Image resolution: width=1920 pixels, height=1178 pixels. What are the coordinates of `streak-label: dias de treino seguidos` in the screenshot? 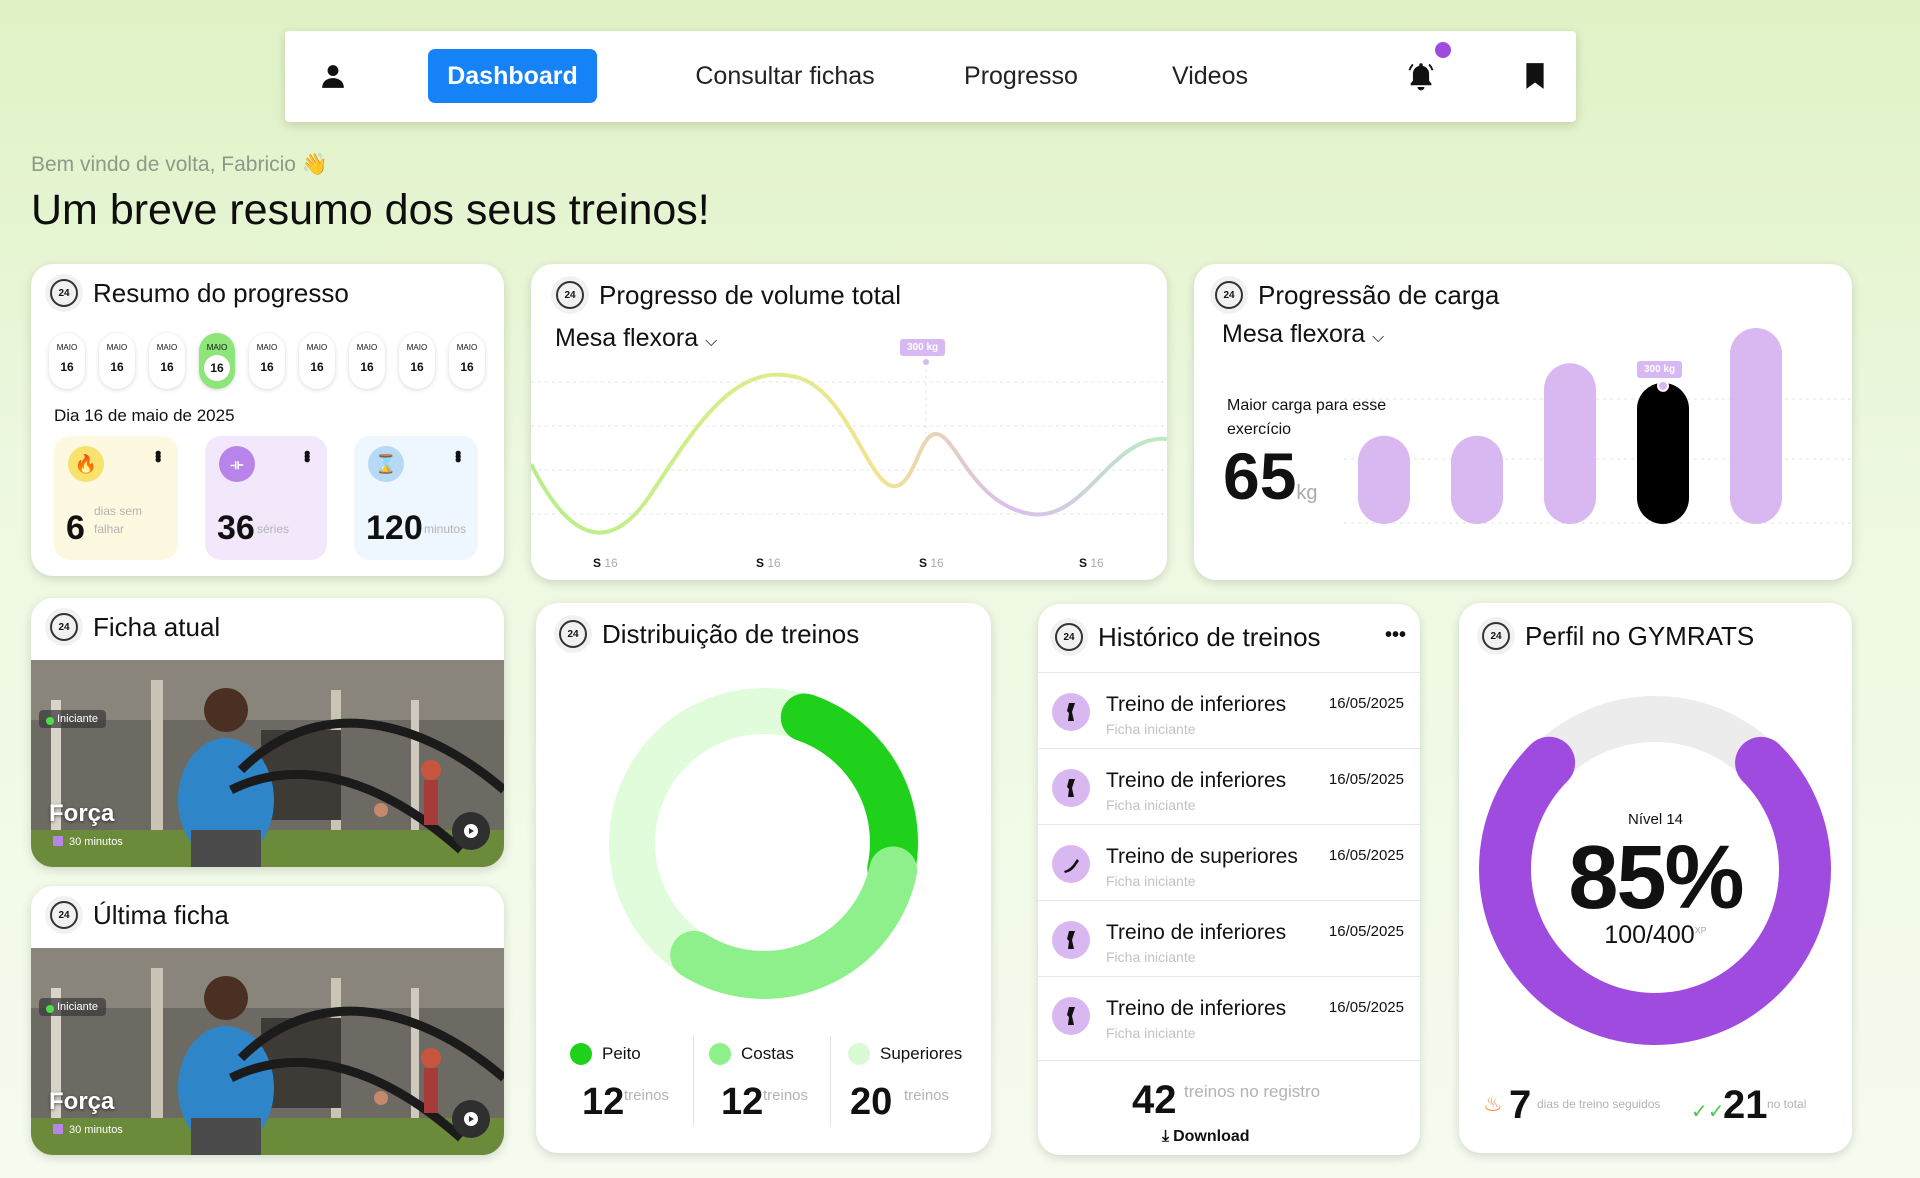 It's located at (1599, 1104).